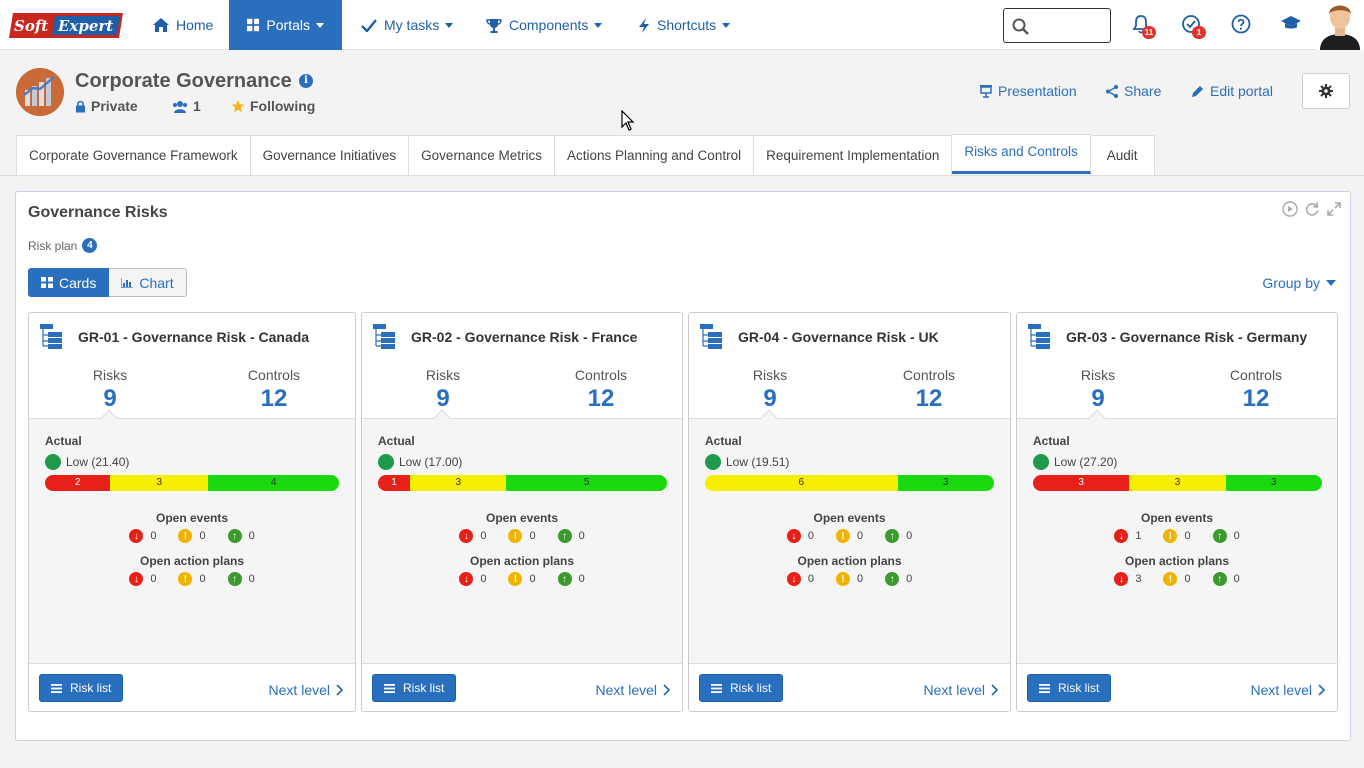 This screenshot has width=1364, height=768. What do you see at coordinates (838, 337) in the screenshot?
I see `card-title: GR-04 - Governance Risk - UK` at bounding box center [838, 337].